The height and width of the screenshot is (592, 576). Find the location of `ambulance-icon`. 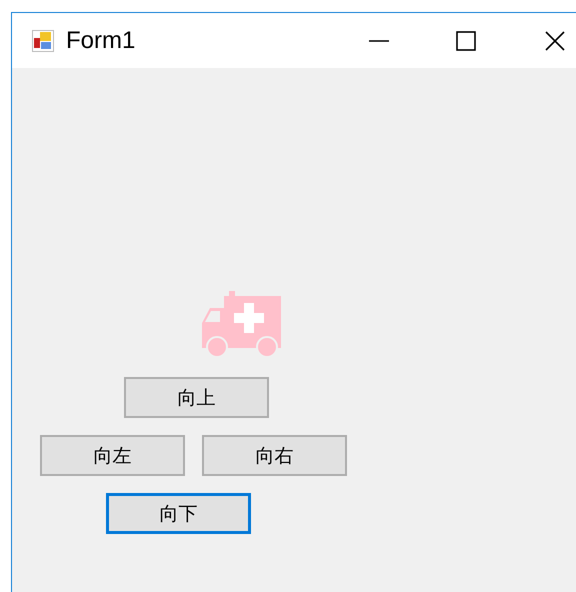

ambulance-icon is located at coordinates (243, 324).